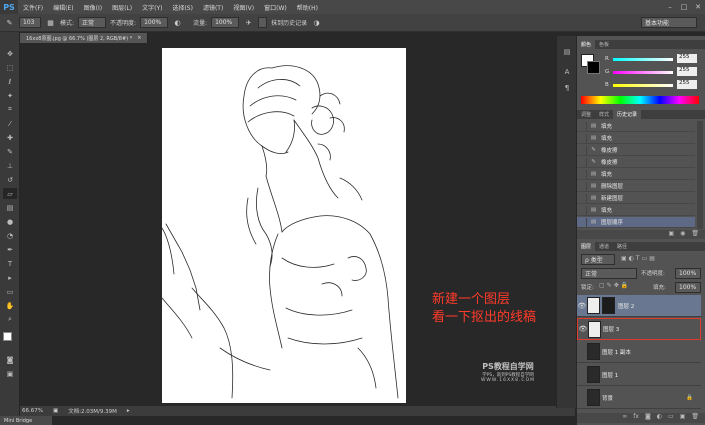 Image resolution: width=705 pixels, height=425 pixels. What do you see at coordinates (84, 38) in the screenshot?
I see `document-tab: 16xx8原图.jpg @ 66.7% (图层 2, RGB/8#) * ×` at bounding box center [84, 38].